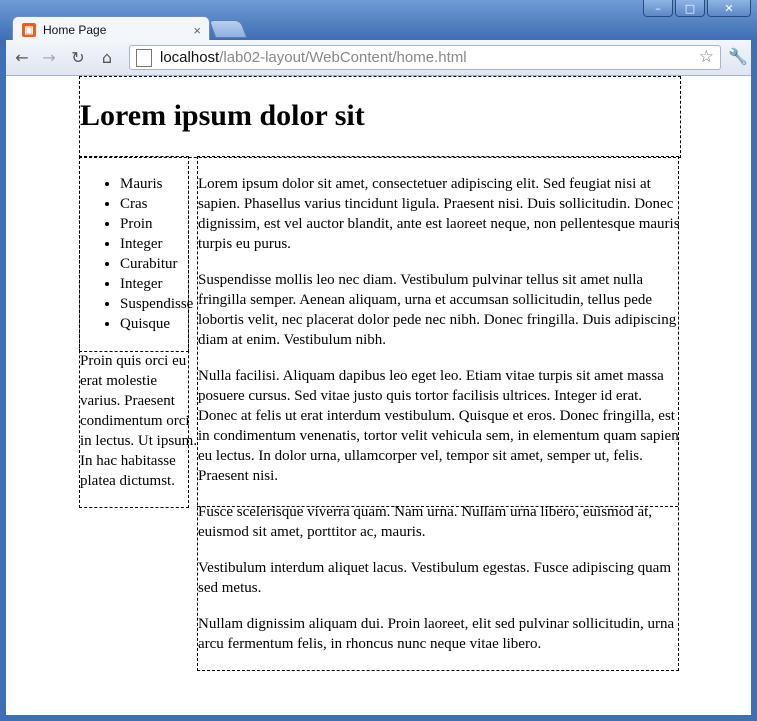 This screenshot has width=757, height=721. What do you see at coordinates (154, 324) in the screenshot?
I see `nav-item: Quisque` at bounding box center [154, 324].